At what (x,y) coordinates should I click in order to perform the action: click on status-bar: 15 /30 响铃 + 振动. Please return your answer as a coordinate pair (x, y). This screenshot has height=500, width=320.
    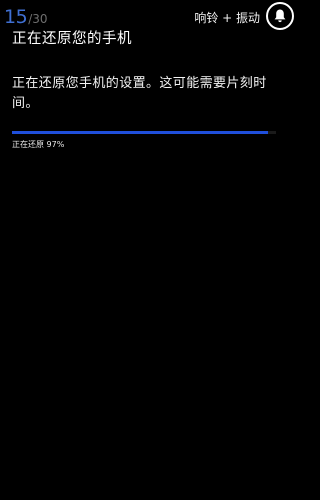
    Looking at the image, I should click on (149, 17).